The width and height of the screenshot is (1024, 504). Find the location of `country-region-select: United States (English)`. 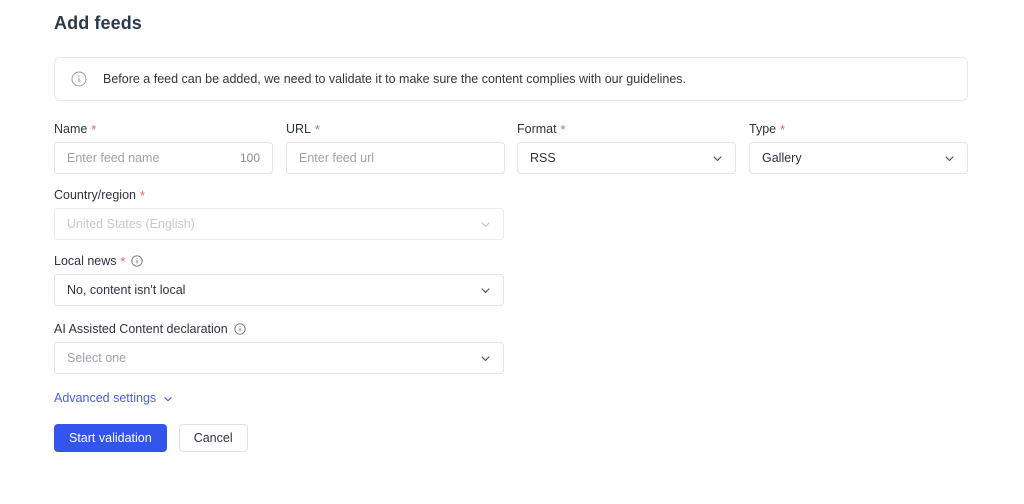

country-region-select: United States (English) is located at coordinates (279, 224).